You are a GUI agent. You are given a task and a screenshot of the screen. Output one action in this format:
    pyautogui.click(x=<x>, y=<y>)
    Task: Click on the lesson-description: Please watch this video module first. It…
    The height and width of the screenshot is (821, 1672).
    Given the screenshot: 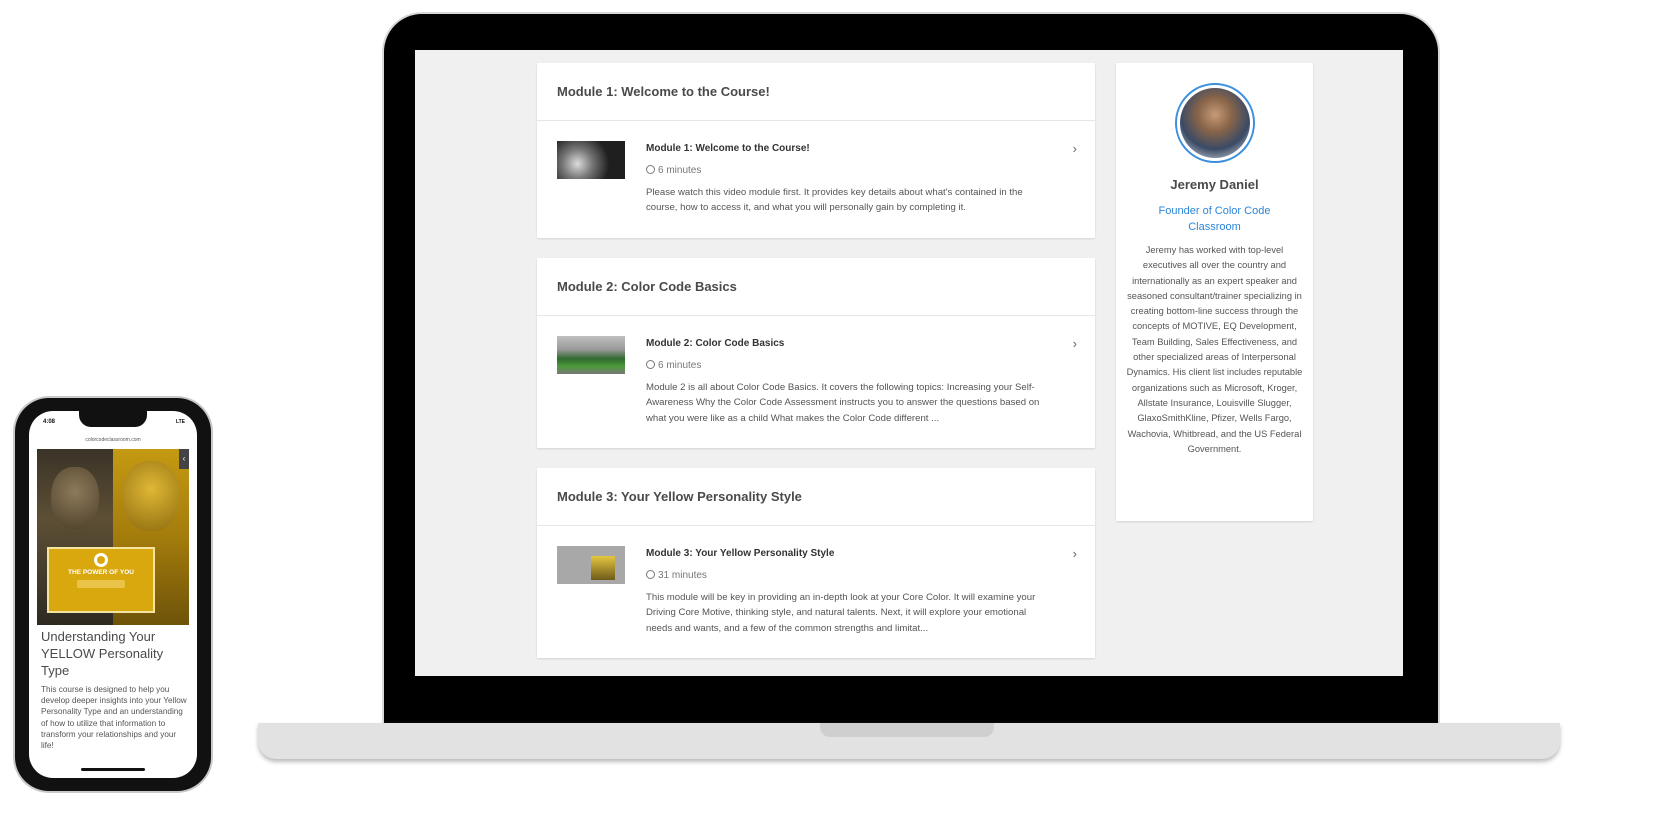 What is the action you would take?
    pyautogui.click(x=834, y=200)
    